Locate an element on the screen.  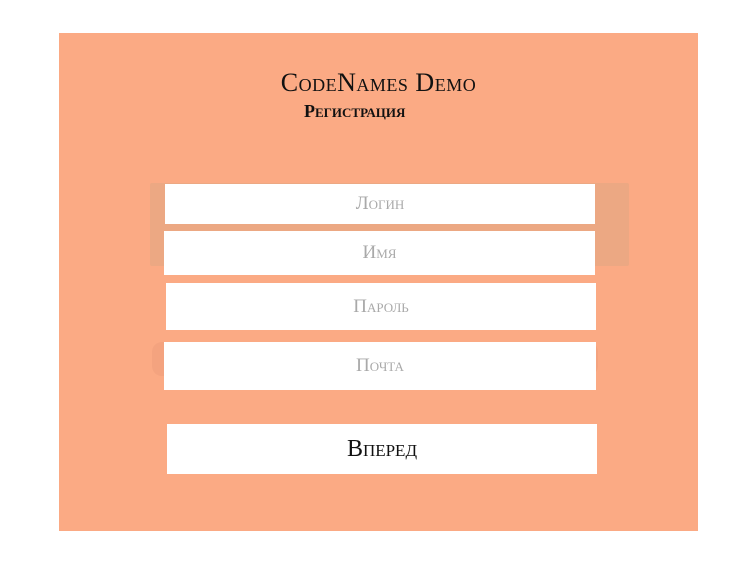
password-input is located at coordinates (381, 306).